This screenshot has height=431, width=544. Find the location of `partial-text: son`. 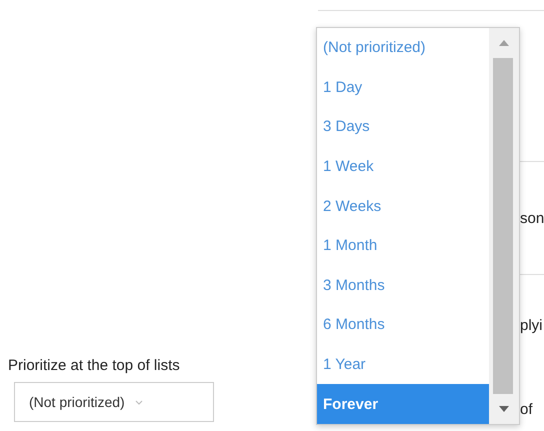

partial-text: son is located at coordinates (532, 218).